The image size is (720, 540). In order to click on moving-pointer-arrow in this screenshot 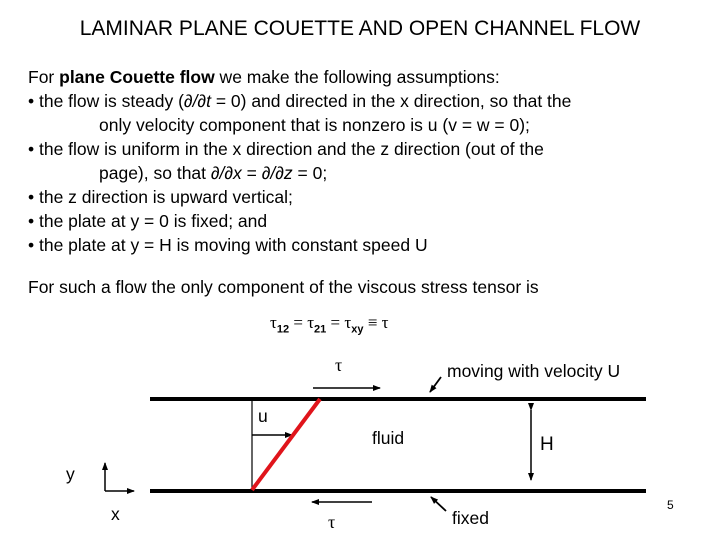, I will do `click(435, 384)`.